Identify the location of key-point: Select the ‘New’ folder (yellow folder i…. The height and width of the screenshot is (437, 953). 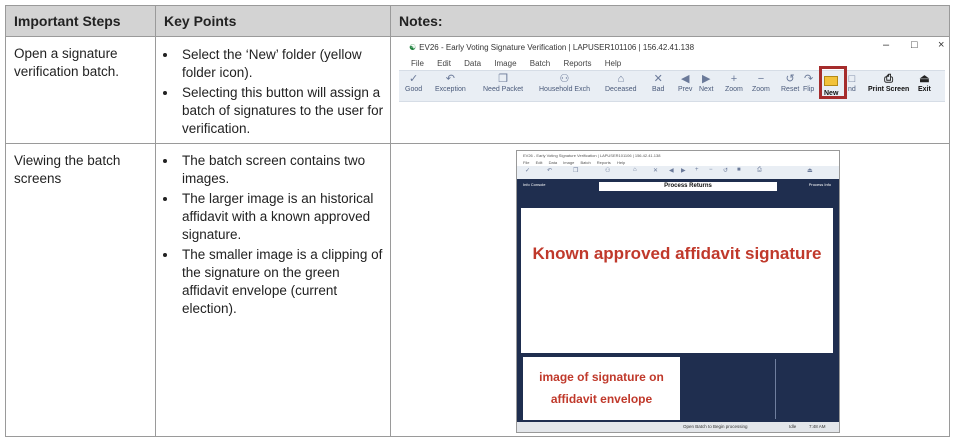
(281, 64).